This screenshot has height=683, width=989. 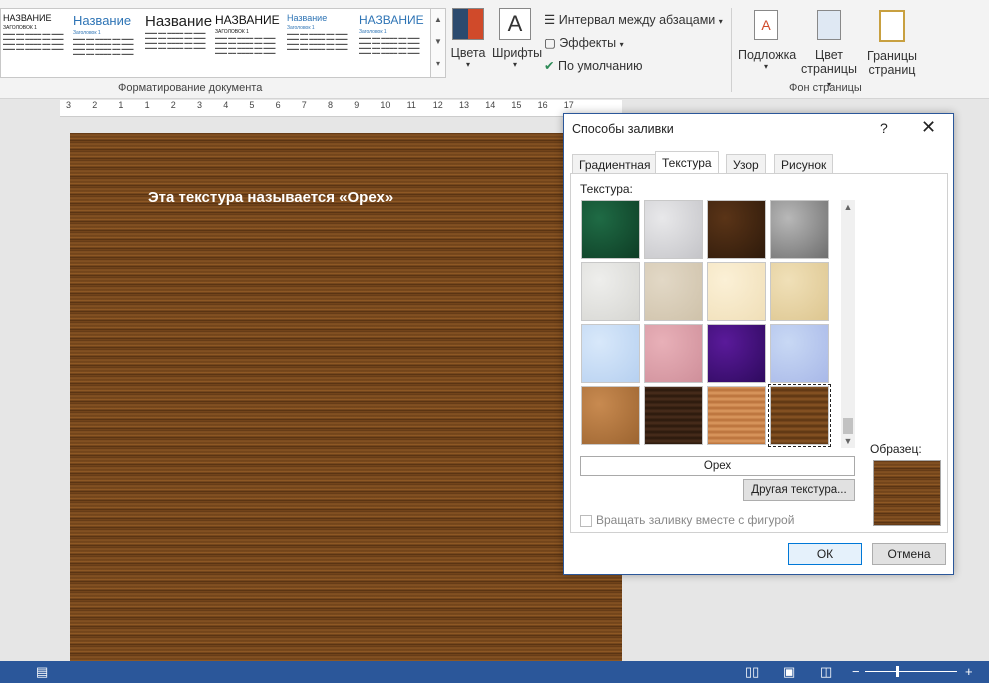 What do you see at coordinates (829, 50) in the screenshot?
I see `page-color-button: Цвет страницы ▾` at bounding box center [829, 50].